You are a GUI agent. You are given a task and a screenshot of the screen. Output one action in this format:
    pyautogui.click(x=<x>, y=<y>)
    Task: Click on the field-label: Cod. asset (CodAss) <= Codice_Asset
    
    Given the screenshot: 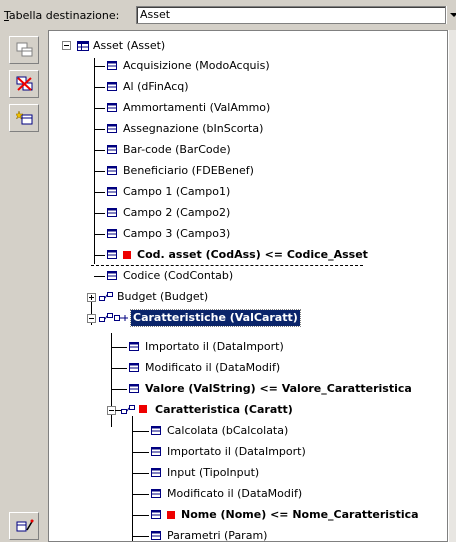 What is the action you would take?
    pyautogui.click(x=252, y=254)
    